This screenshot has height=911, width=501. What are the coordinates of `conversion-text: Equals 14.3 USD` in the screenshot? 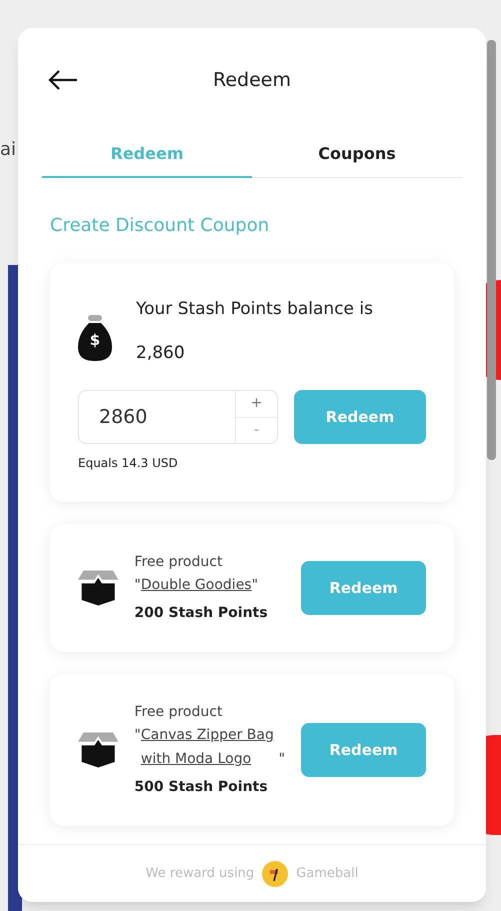 It's located at (128, 463).